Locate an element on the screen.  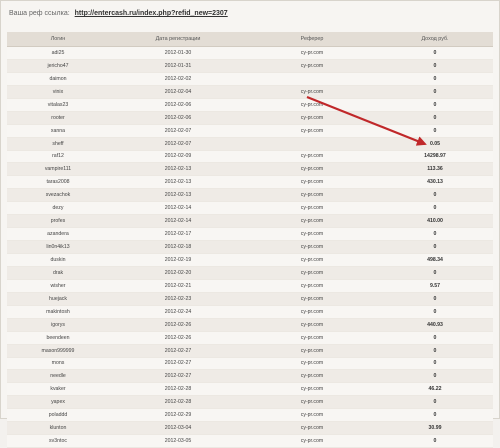
cell-income: 410.00 is located at coordinates (435, 221).